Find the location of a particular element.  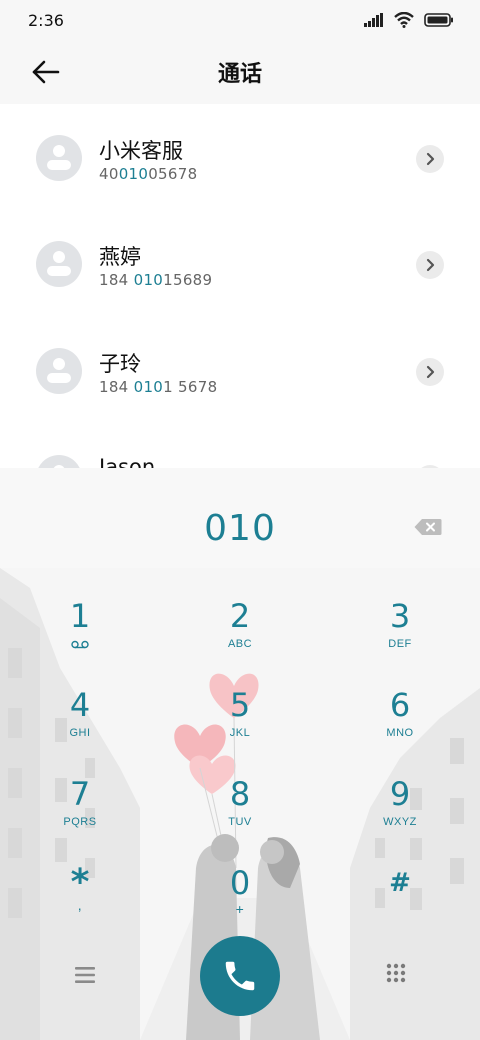

contact-number: 184 01015689 is located at coordinates (156, 280).